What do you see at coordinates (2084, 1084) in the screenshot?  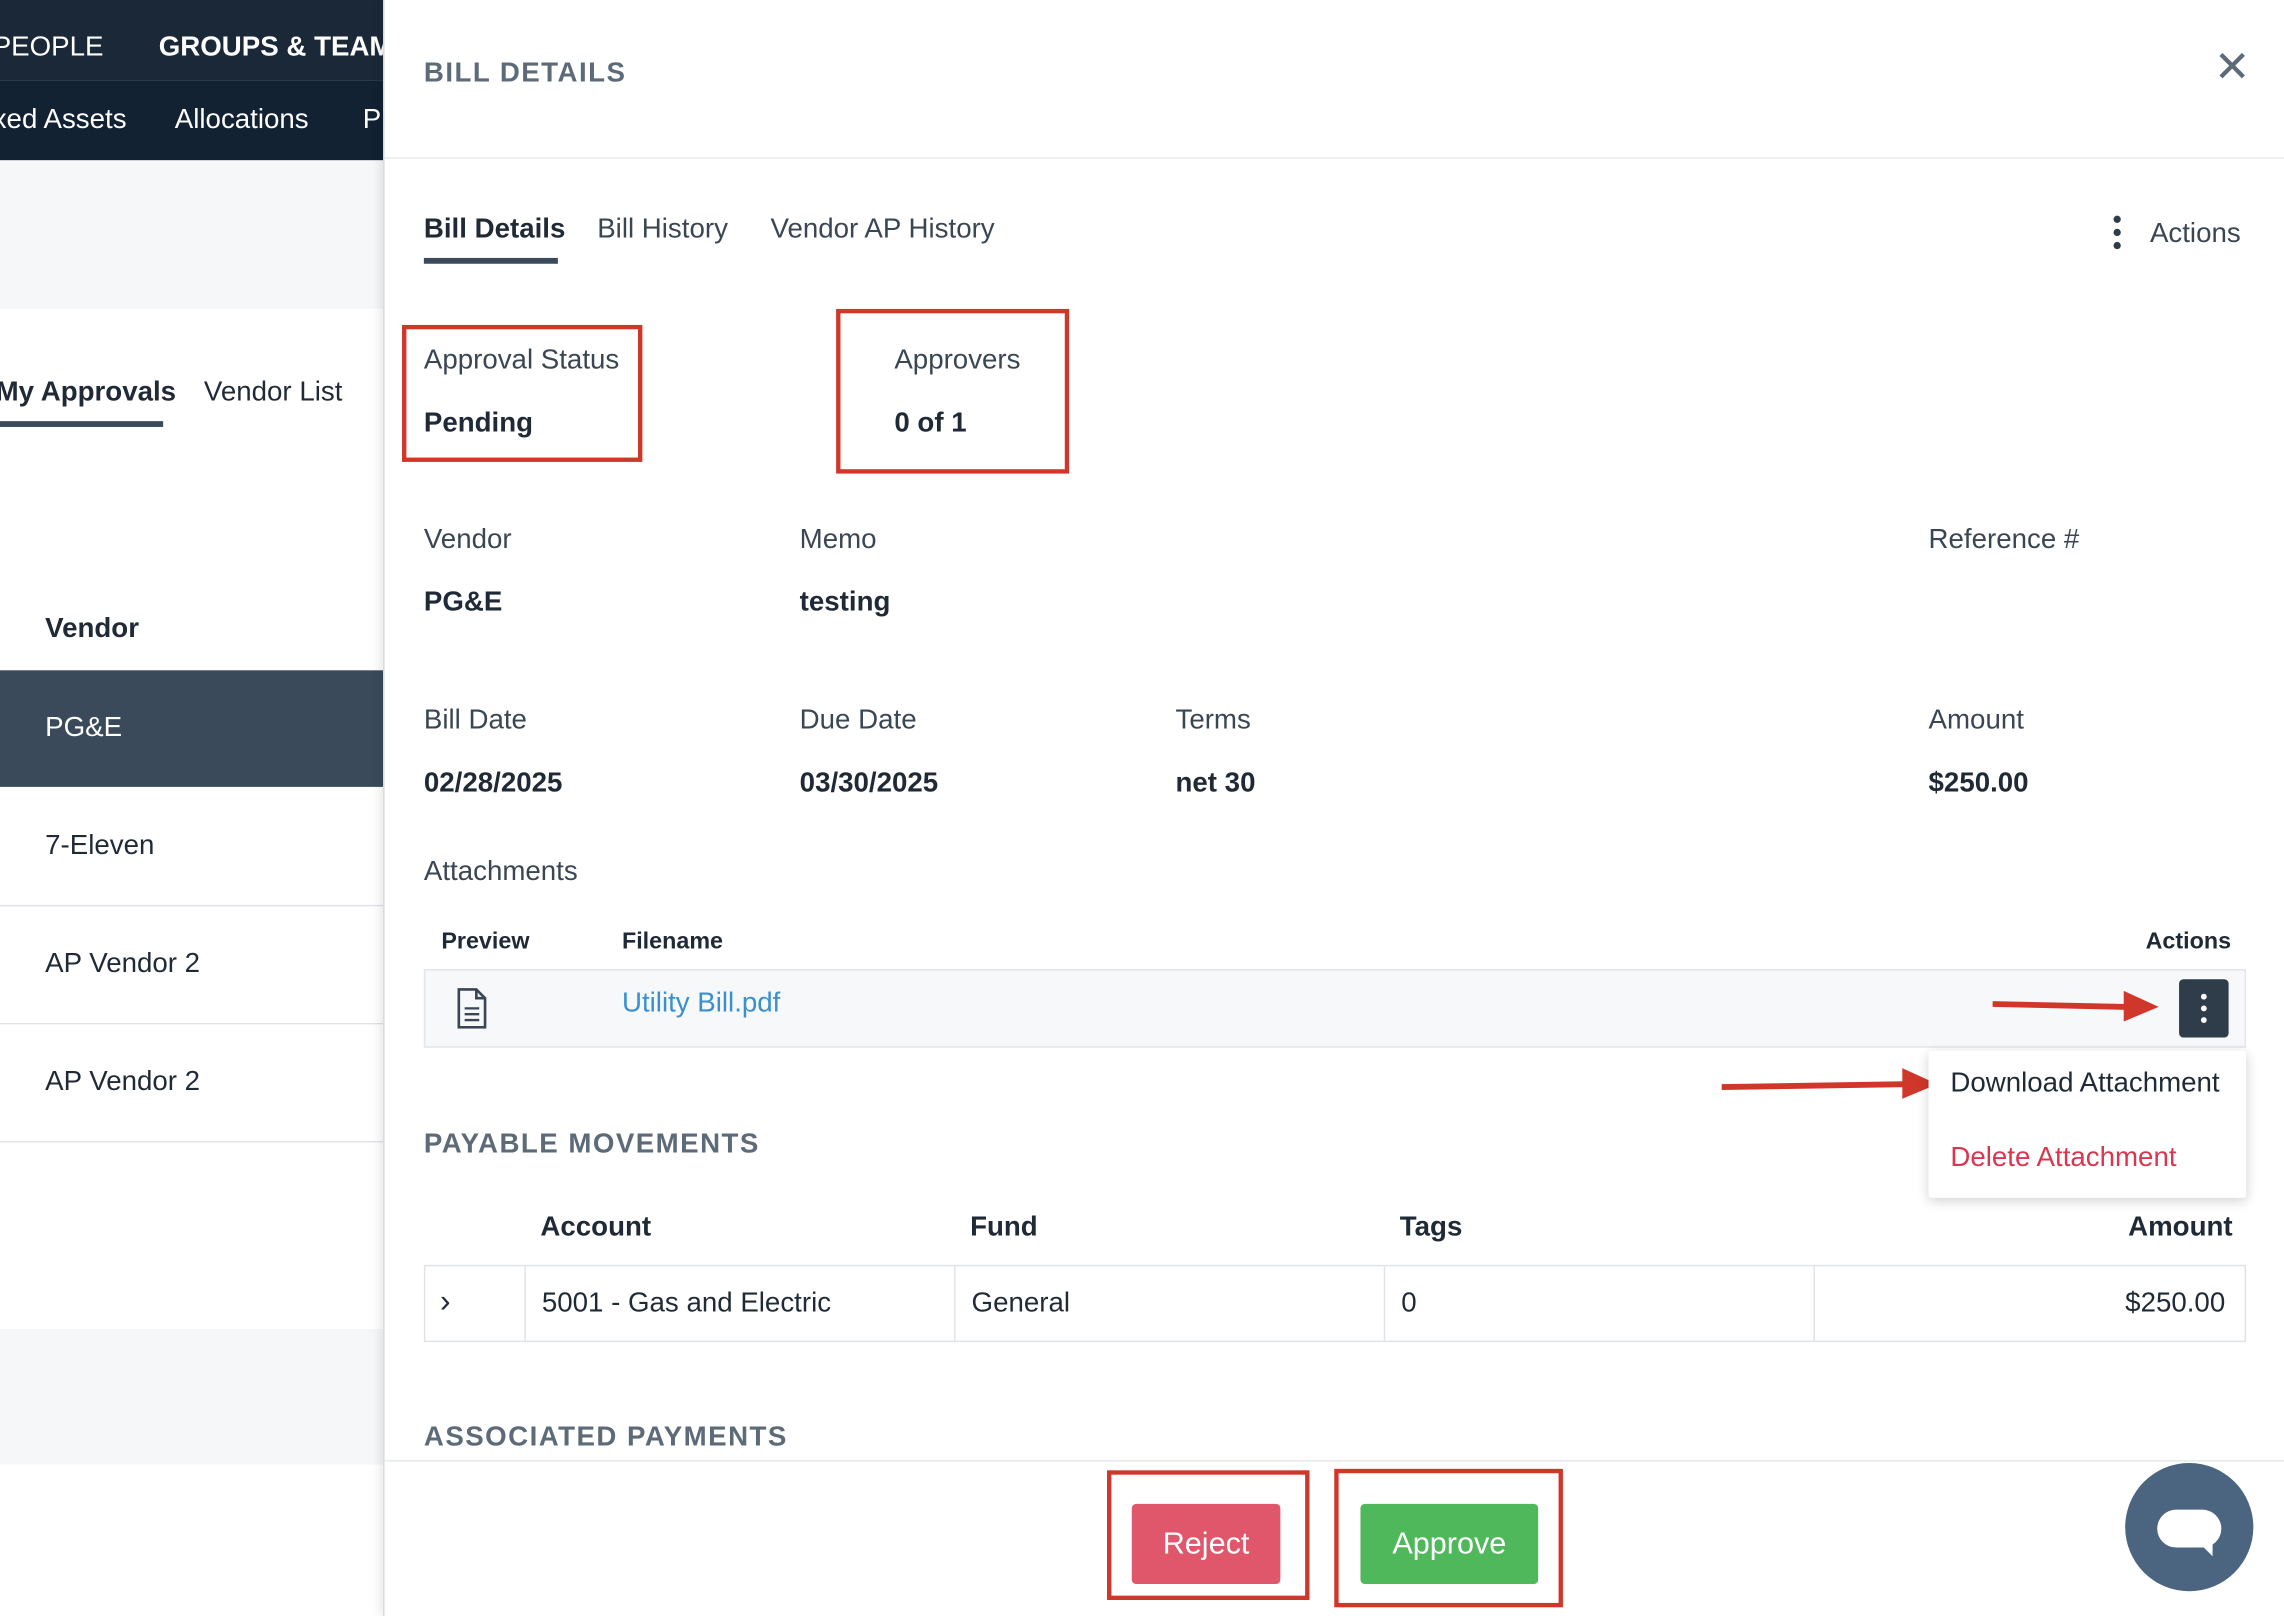 I see `menu-item-download-attachment: Download Attachment` at bounding box center [2084, 1084].